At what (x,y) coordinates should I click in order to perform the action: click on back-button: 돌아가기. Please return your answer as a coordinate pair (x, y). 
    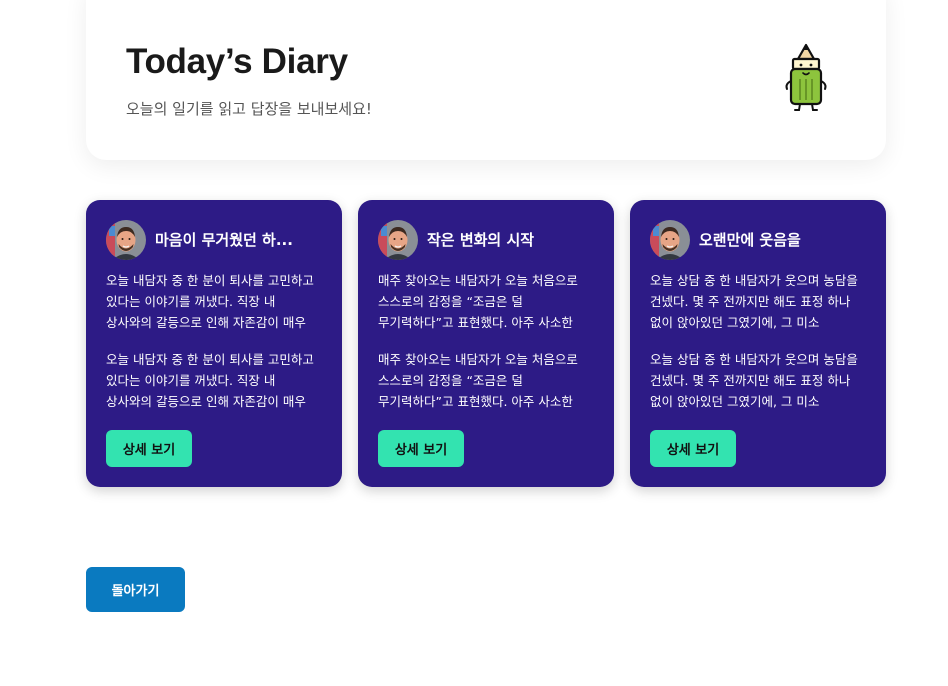
    Looking at the image, I should click on (135, 589).